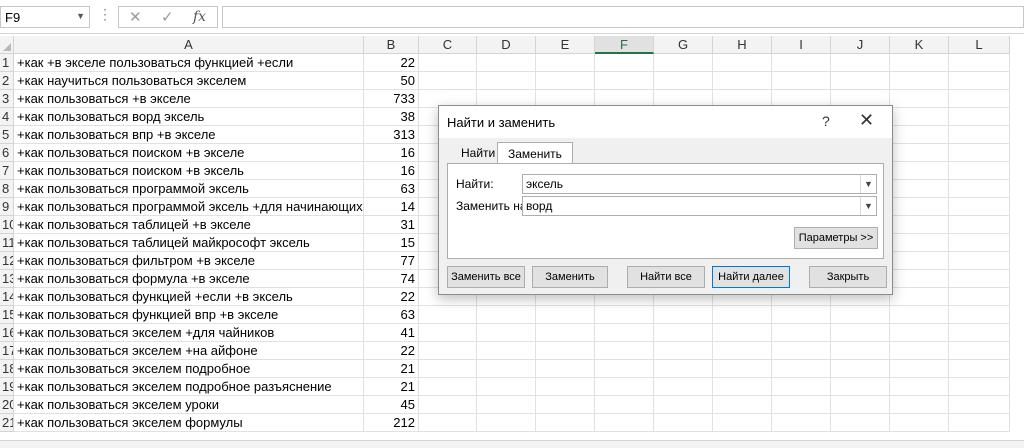 The image size is (1024, 448). What do you see at coordinates (391, 153) in the screenshot?
I see `cell-count: 16` at bounding box center [391, 153].